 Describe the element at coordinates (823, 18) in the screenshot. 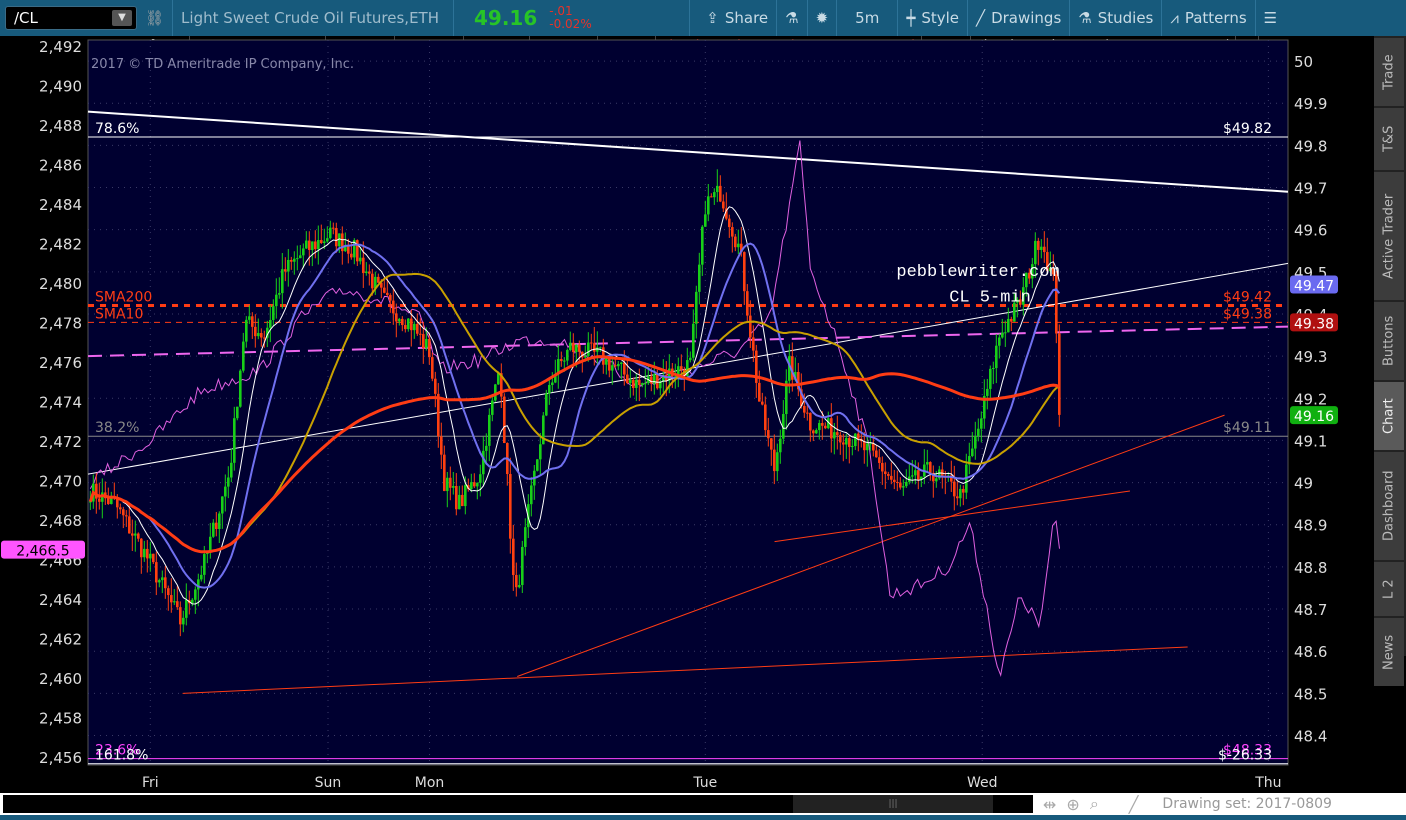

I see `settings-button: ✹` at that location.